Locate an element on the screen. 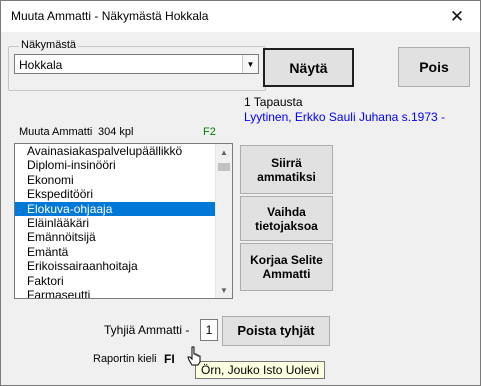 Image resolution: width=481 pixels, height=386 pixels. empty-occupations-label: Tyhjiä Ammatti - is located at coordinates (147, 330).